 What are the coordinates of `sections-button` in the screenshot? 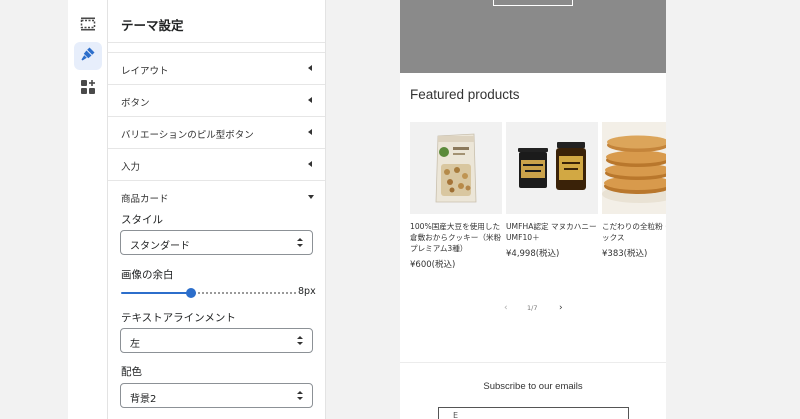 It's located at (88, 25).